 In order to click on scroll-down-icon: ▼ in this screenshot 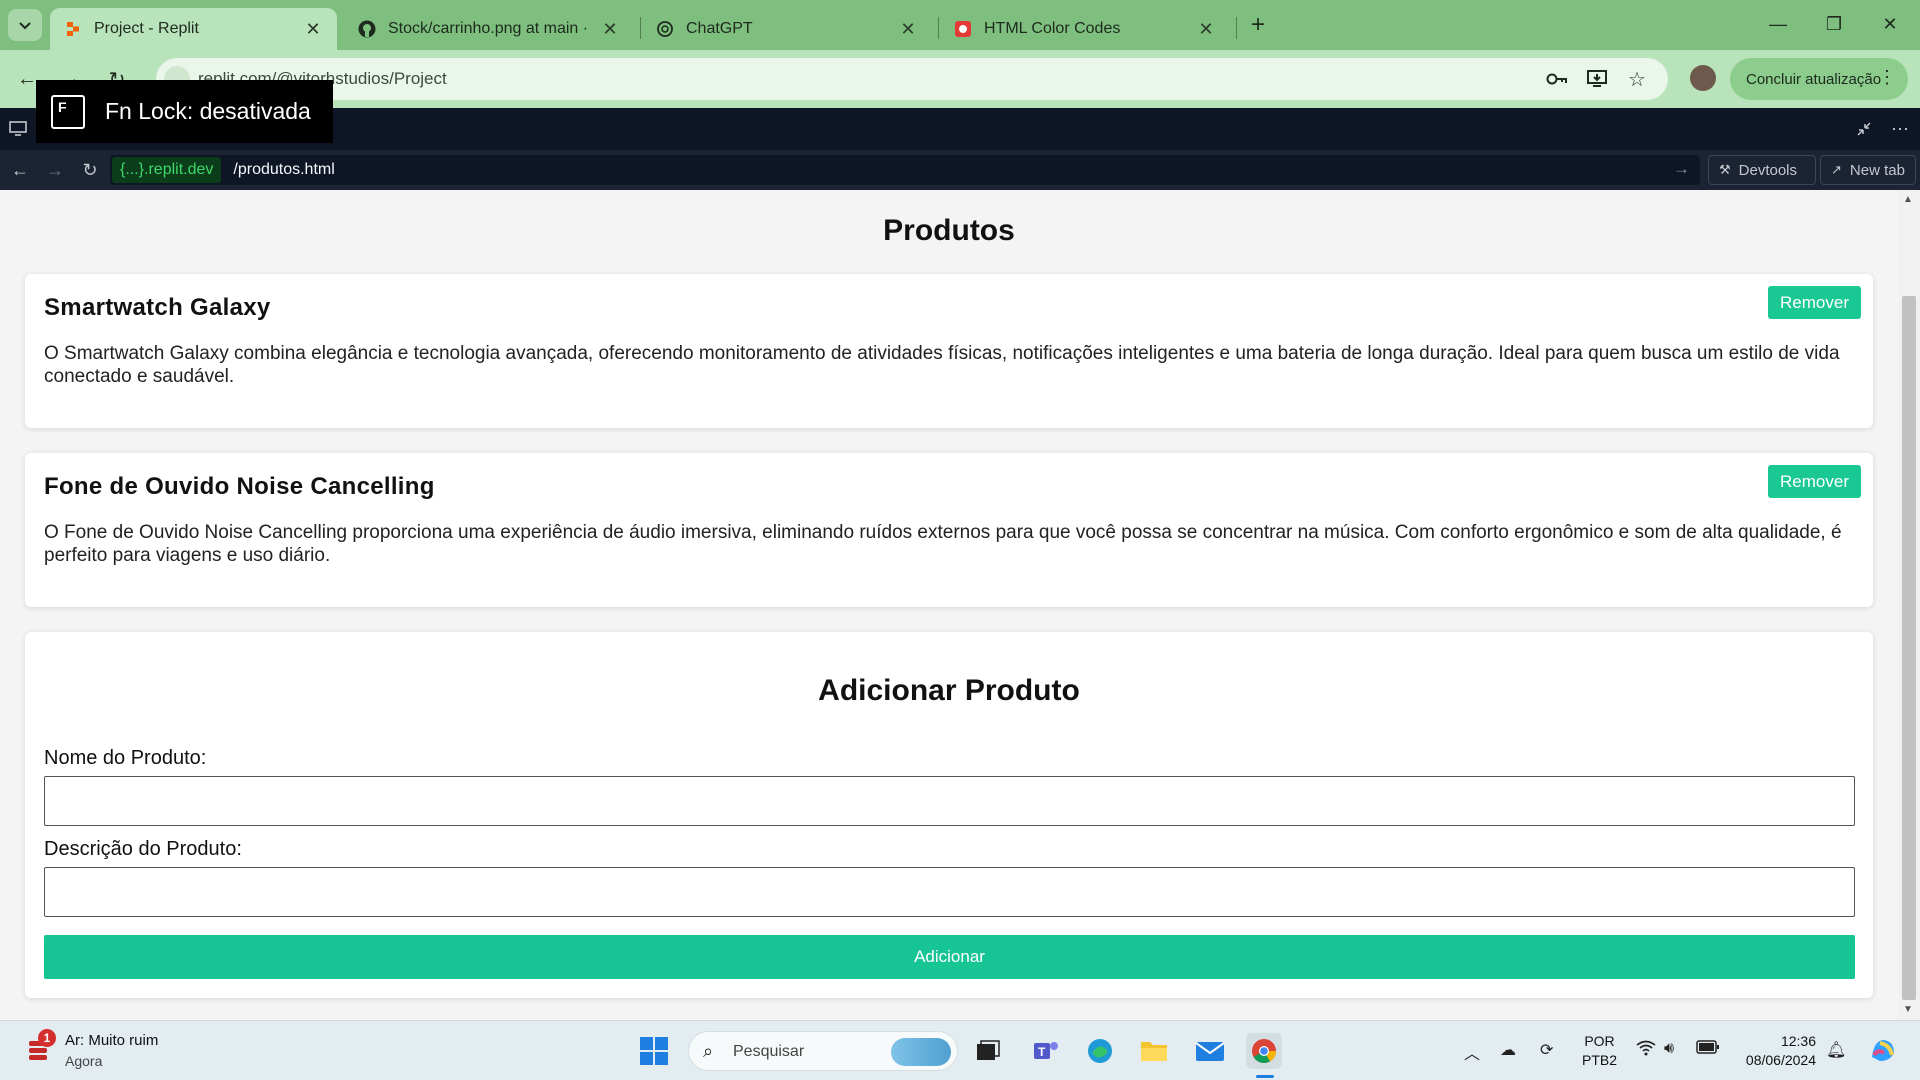, I will do `click(1908, 1009)`.